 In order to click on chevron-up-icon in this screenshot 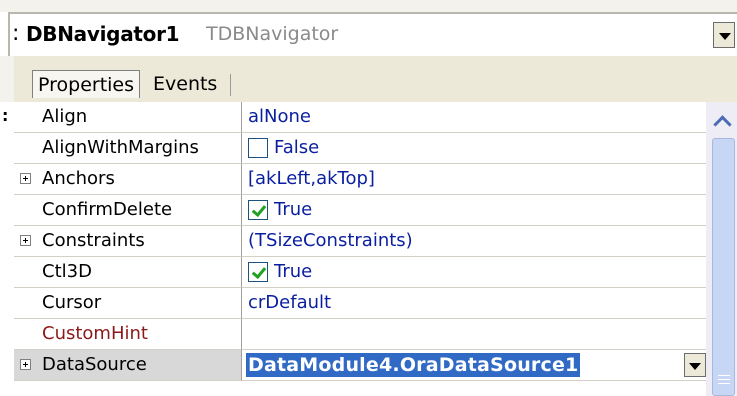, I will do `click(722, 124)`.